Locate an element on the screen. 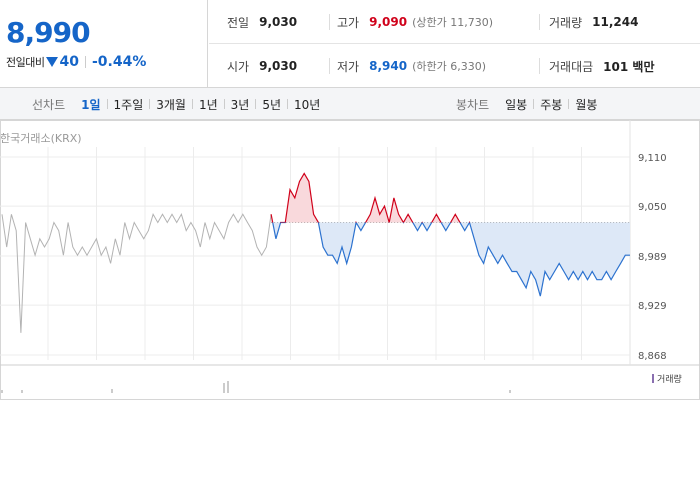  stat-label: 전일 is located at coordinates (238, 22).